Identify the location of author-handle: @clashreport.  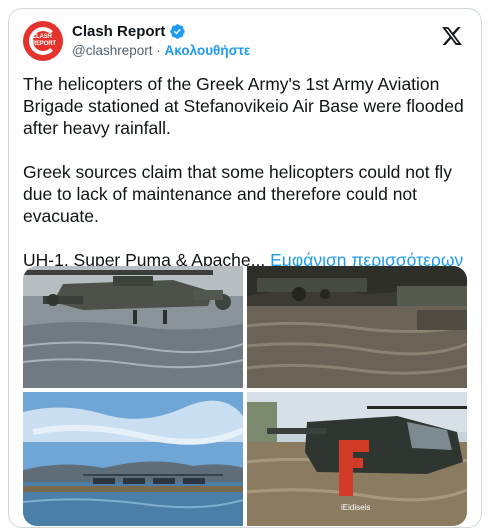
(112, 50).